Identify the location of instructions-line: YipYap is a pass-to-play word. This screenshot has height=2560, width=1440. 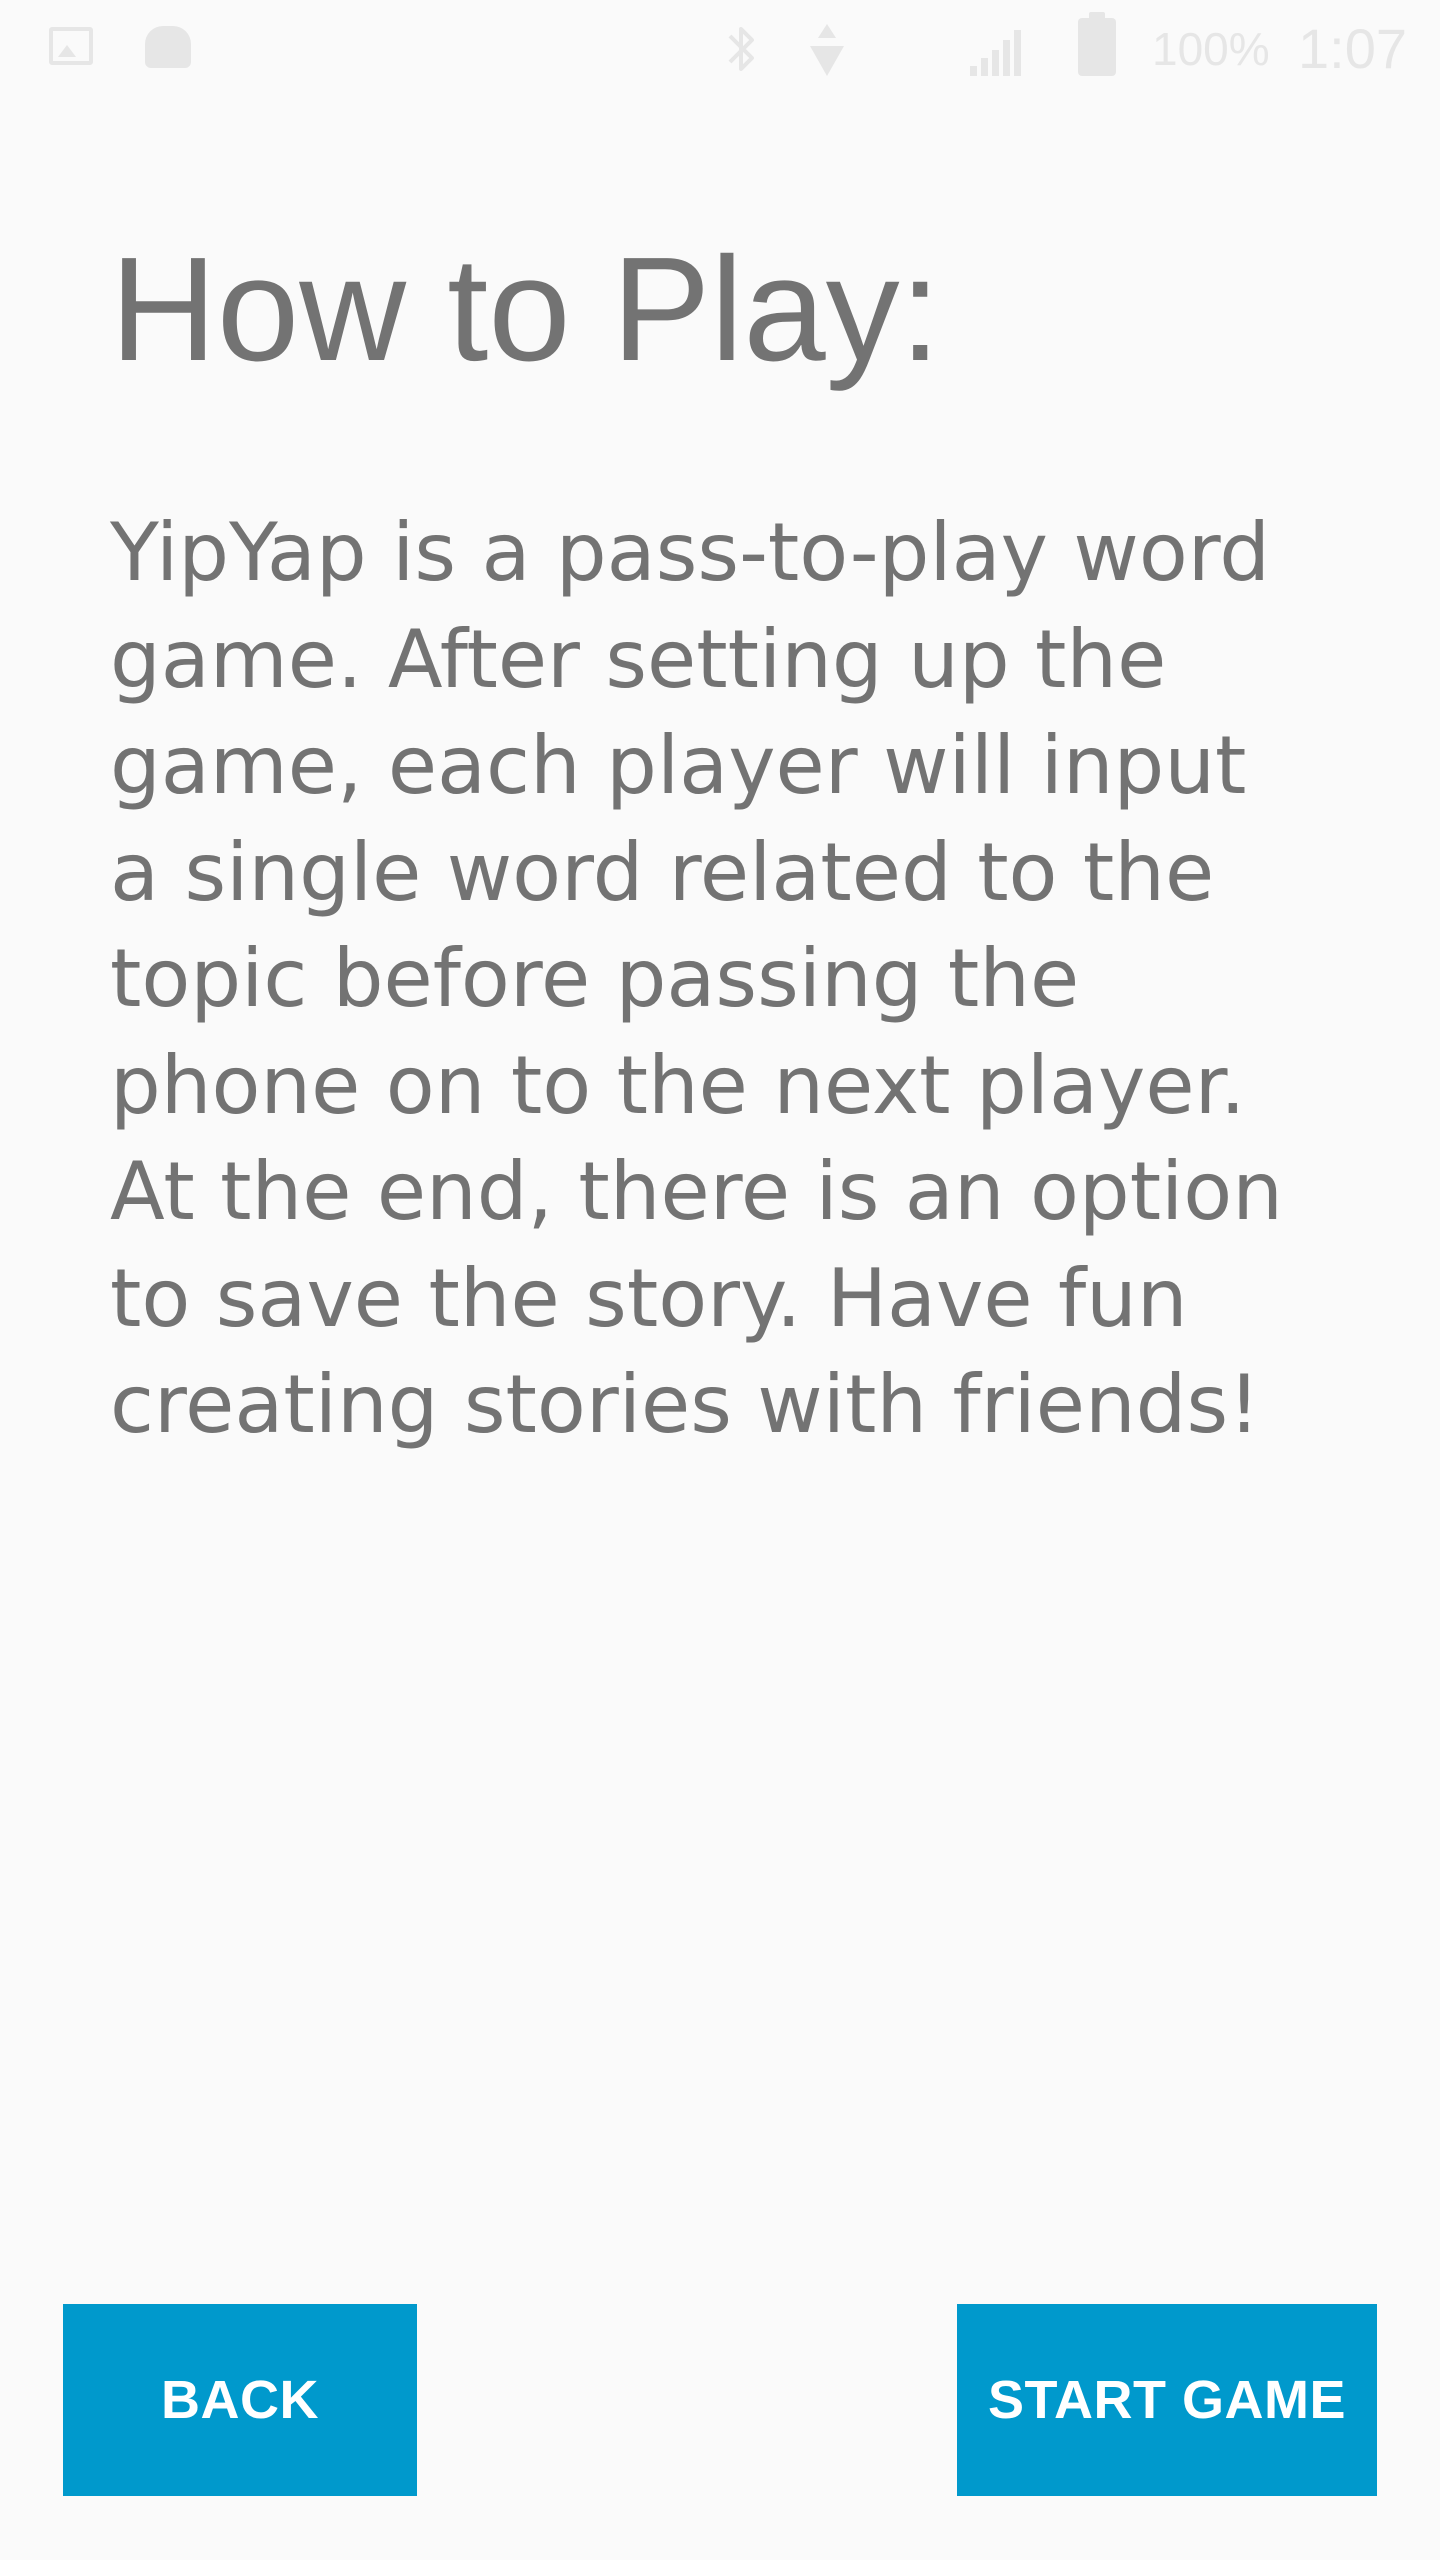
(690, 552).